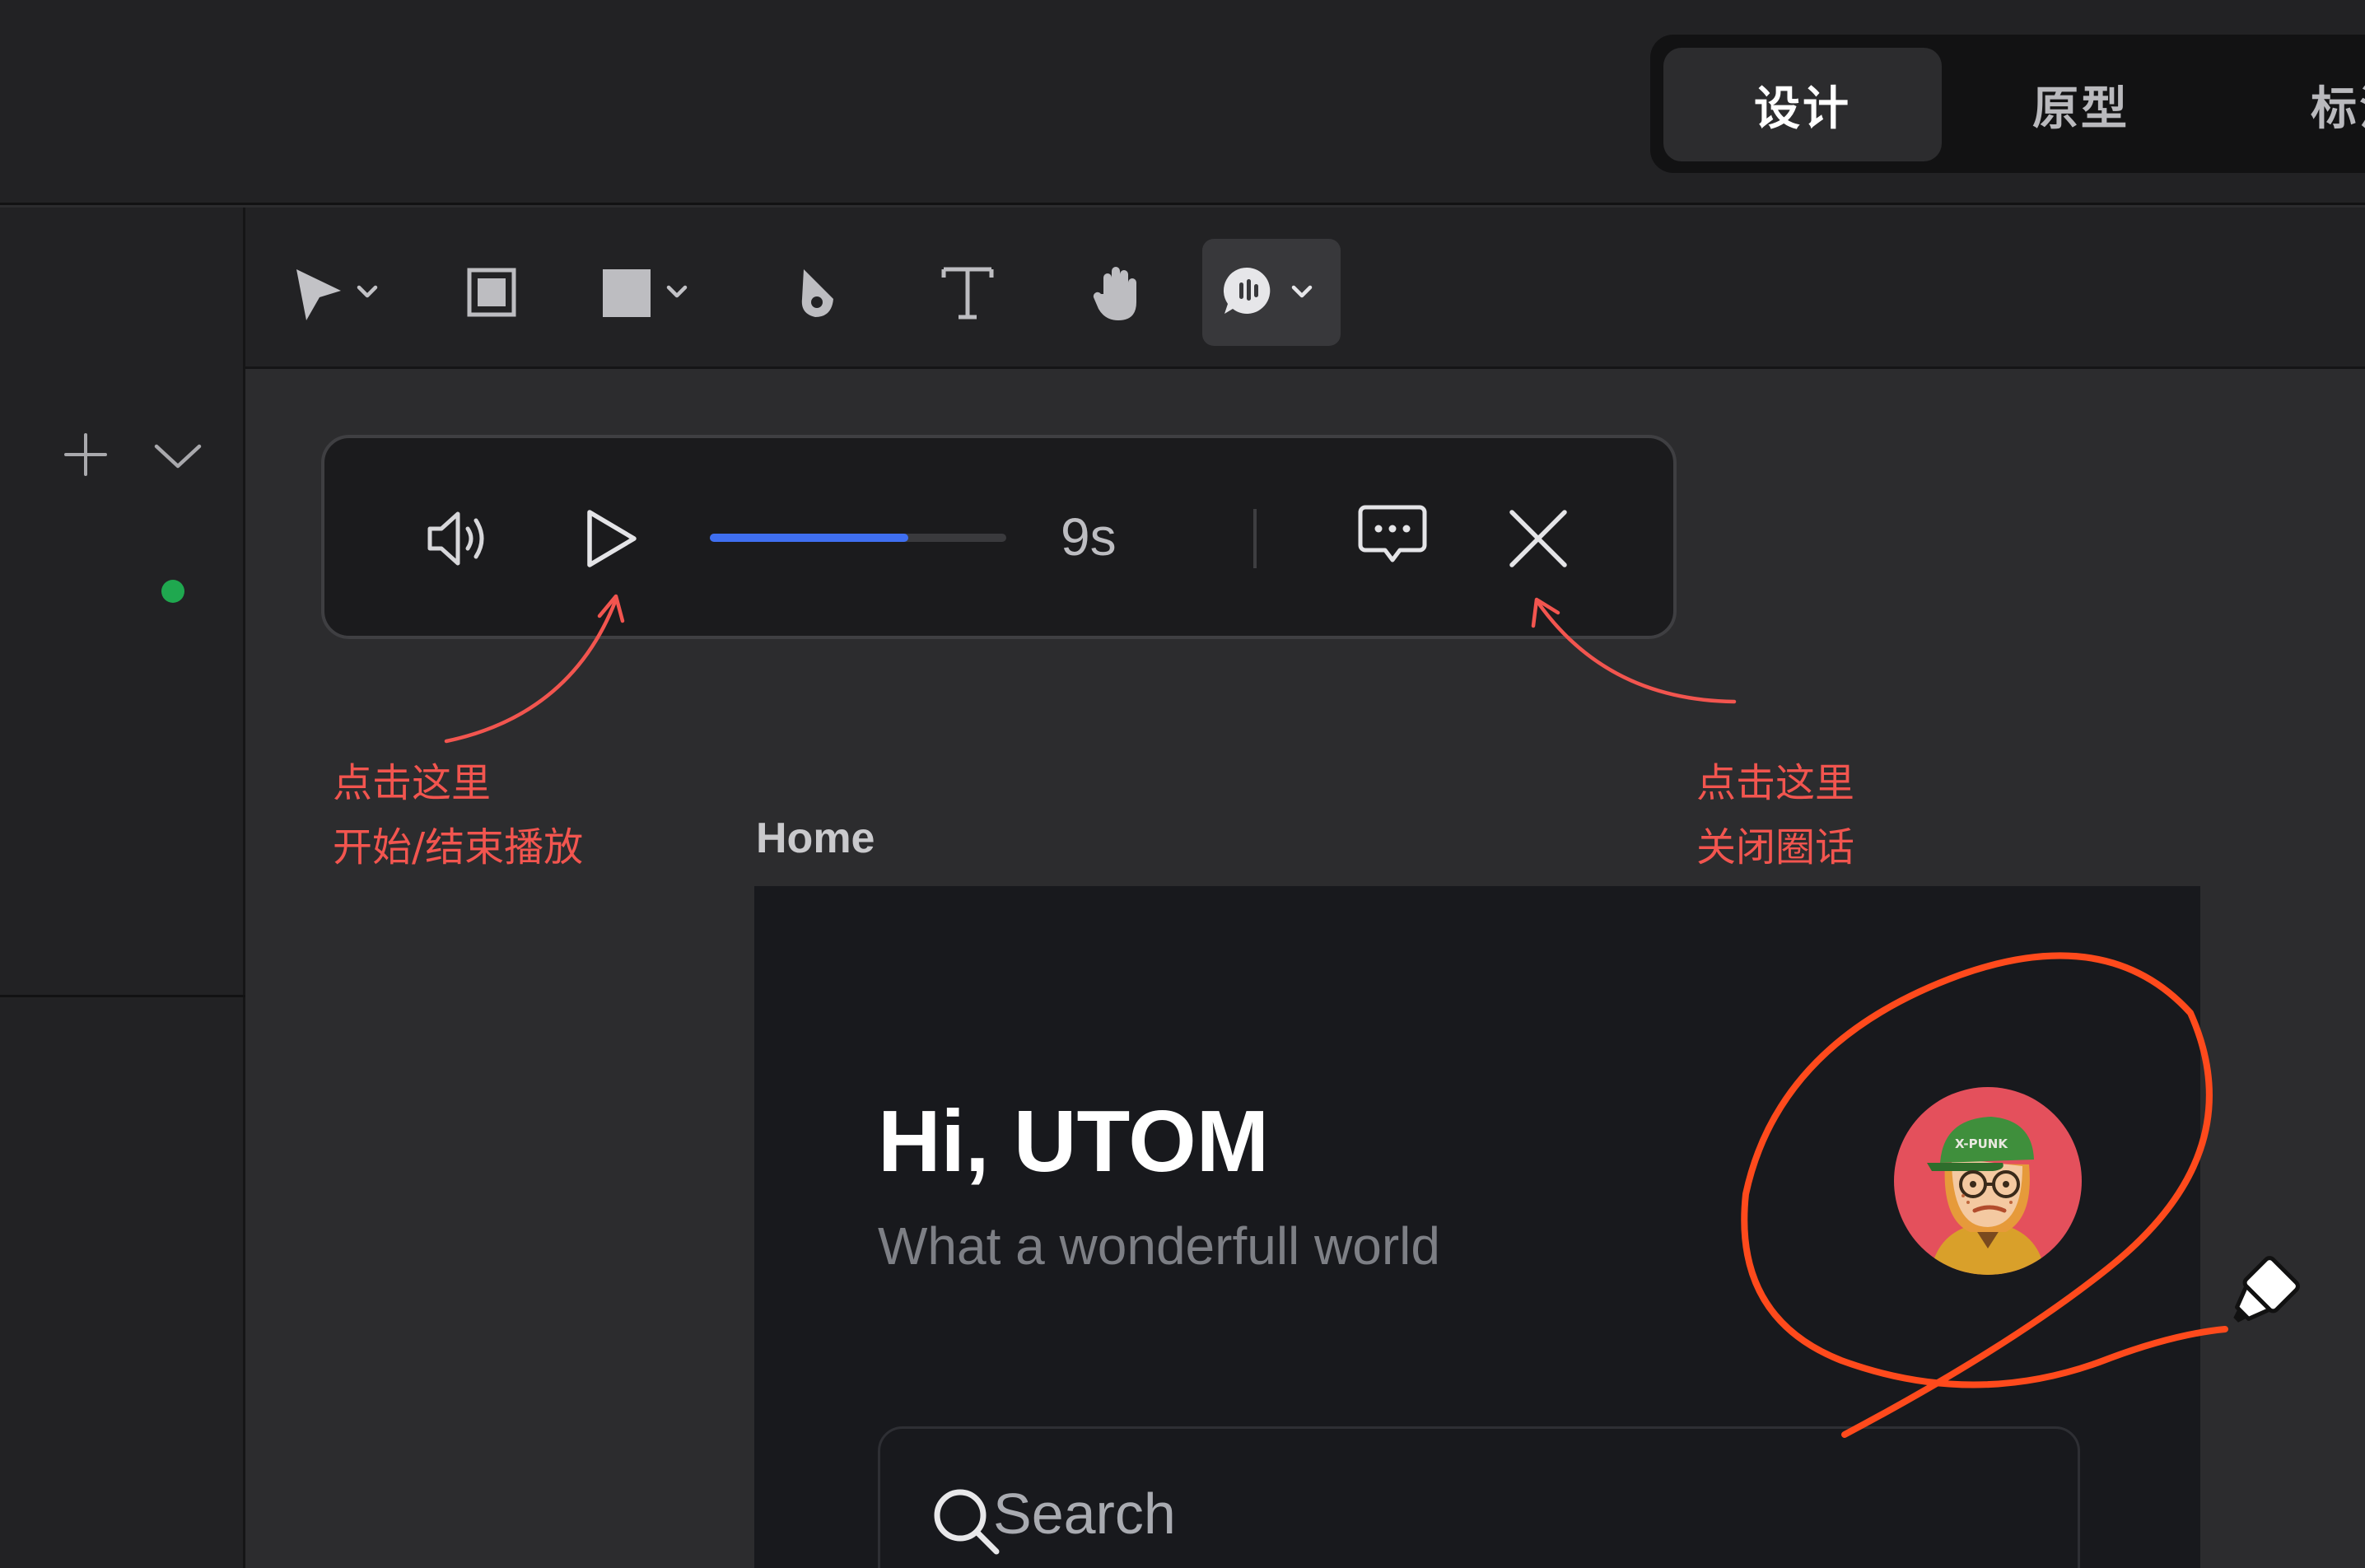 This screenshot has width=2365, height=1568. What do you see at coordinates (611, 538) in the screenshot?
I see `play-icon` at bounding box center [611, 538].